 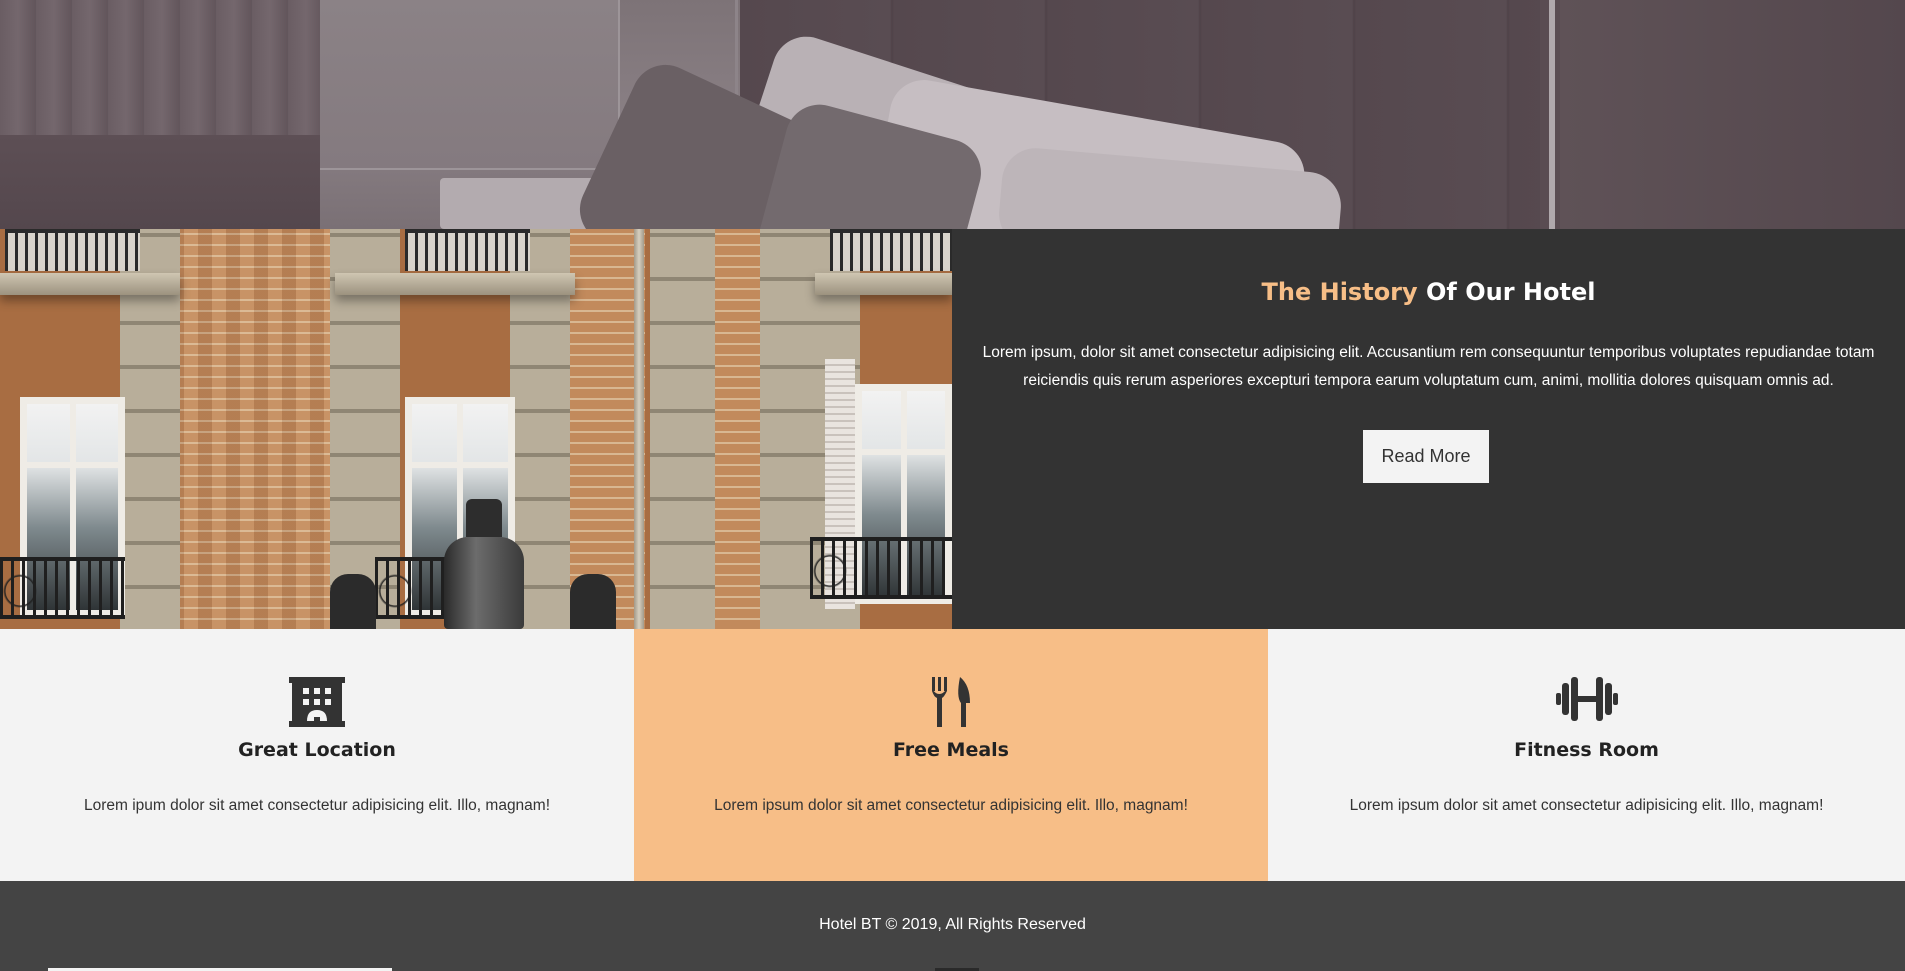 What do you see at coordinates (1586, 701) in the screenshot?
I see `dumbbell-icon` at bounding box center [1586, 701].